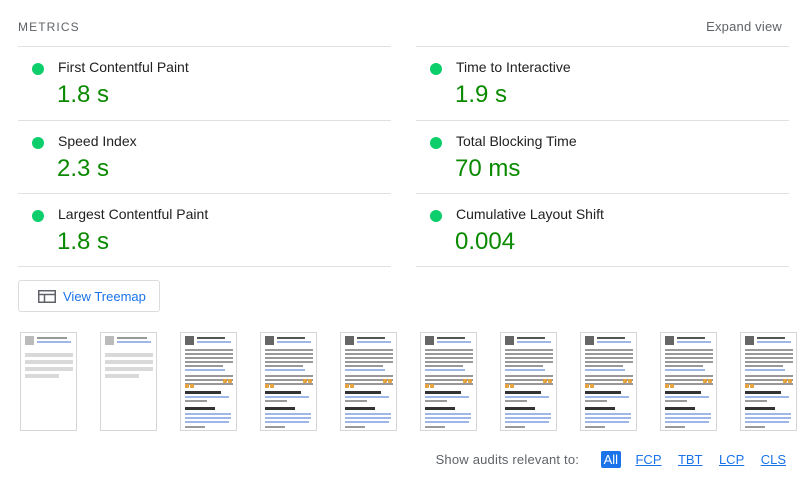  Describe the element at coordinates (204, 83) in the screenshot. I see `metric-first-contentful-paint: First Contentful Paint 1.8 s` at that location.